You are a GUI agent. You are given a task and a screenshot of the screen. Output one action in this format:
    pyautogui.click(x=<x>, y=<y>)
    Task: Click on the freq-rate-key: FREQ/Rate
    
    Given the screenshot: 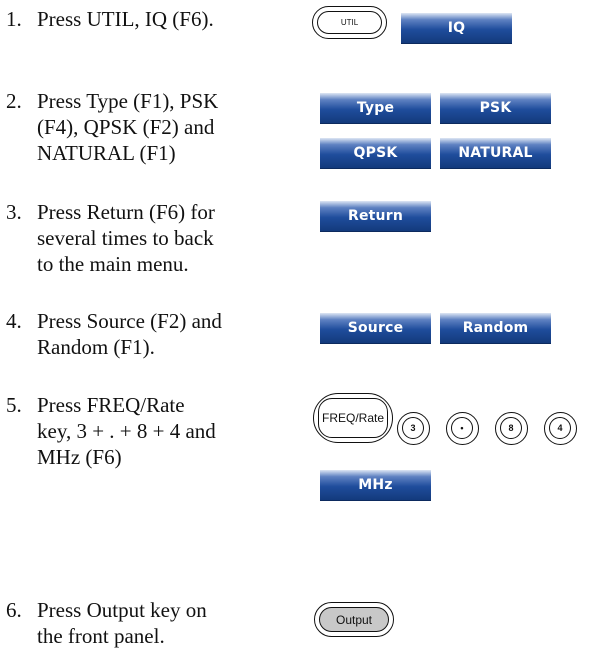 What is the action you would take?
    pyautogui.click(x=353, y=418)
    